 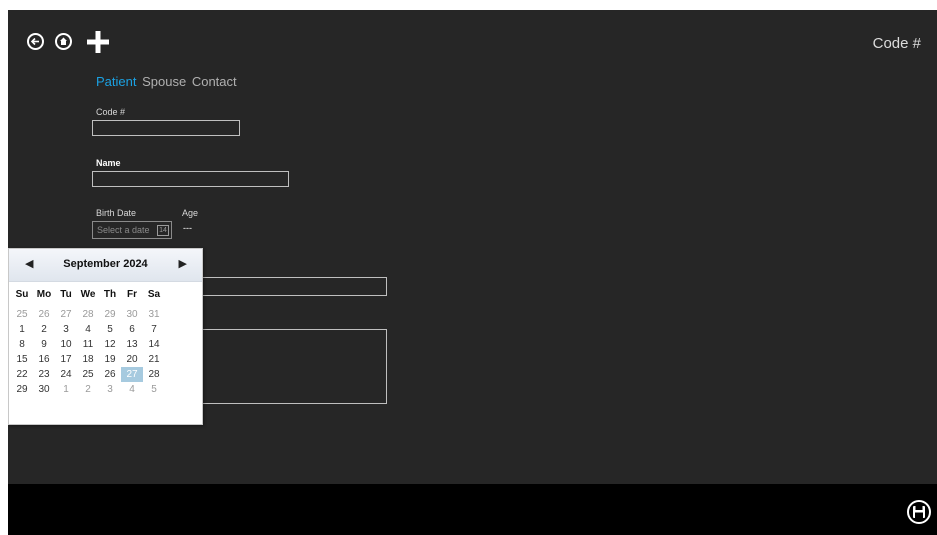 What do you see at coordinates (44, 344) in the screenshot?
I see `calendar-day: 9` at bounding box center [44, 344].